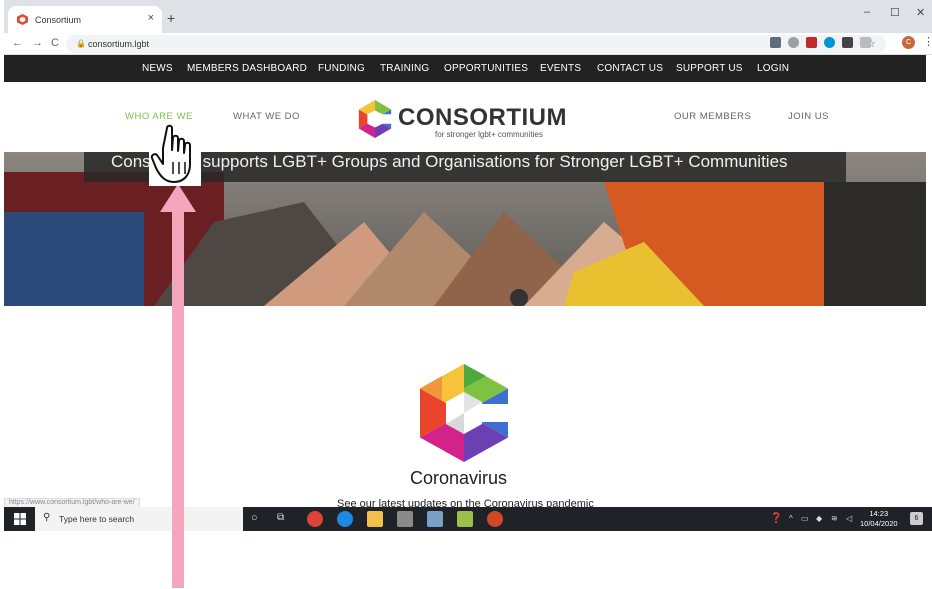  I want to click on taskbar-search-box: ⚲ Type here to search, so click(139, 519).